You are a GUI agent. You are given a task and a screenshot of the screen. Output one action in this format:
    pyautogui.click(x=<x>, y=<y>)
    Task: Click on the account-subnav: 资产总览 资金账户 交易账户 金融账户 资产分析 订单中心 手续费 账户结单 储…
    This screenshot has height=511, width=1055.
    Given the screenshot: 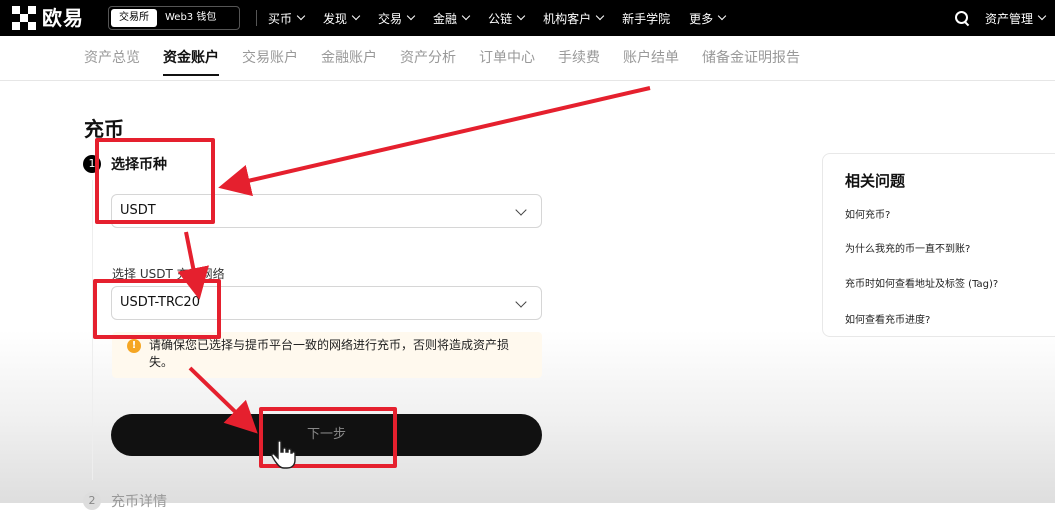 What is the action you would take?
    pyautogui.click(x=527, y=58)
    